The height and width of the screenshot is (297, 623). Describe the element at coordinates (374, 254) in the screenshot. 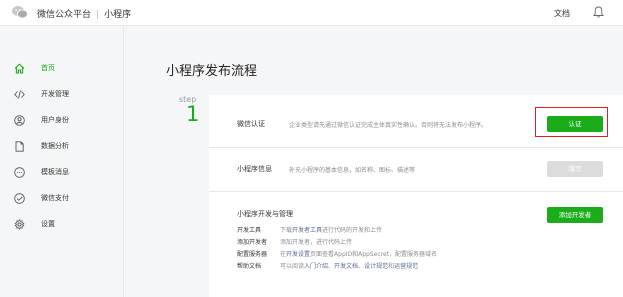

I see `server-config-post: 页面查看AppID和AppSecret，配置服务器域名` at that location.